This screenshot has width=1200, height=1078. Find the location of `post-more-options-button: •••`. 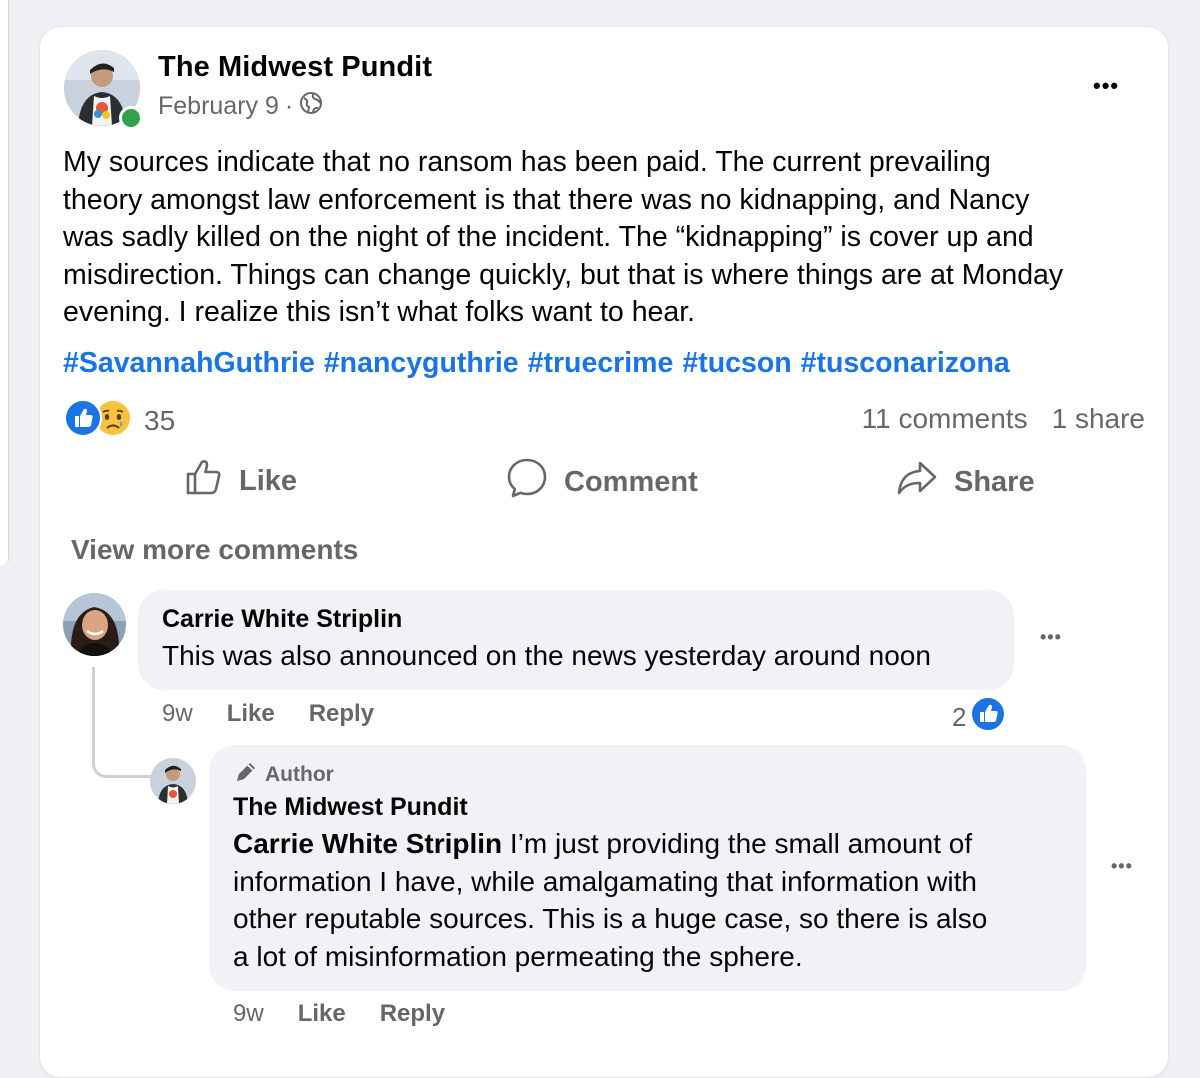

post-more-options-button: ••• is located at coordinates (1106, 86).